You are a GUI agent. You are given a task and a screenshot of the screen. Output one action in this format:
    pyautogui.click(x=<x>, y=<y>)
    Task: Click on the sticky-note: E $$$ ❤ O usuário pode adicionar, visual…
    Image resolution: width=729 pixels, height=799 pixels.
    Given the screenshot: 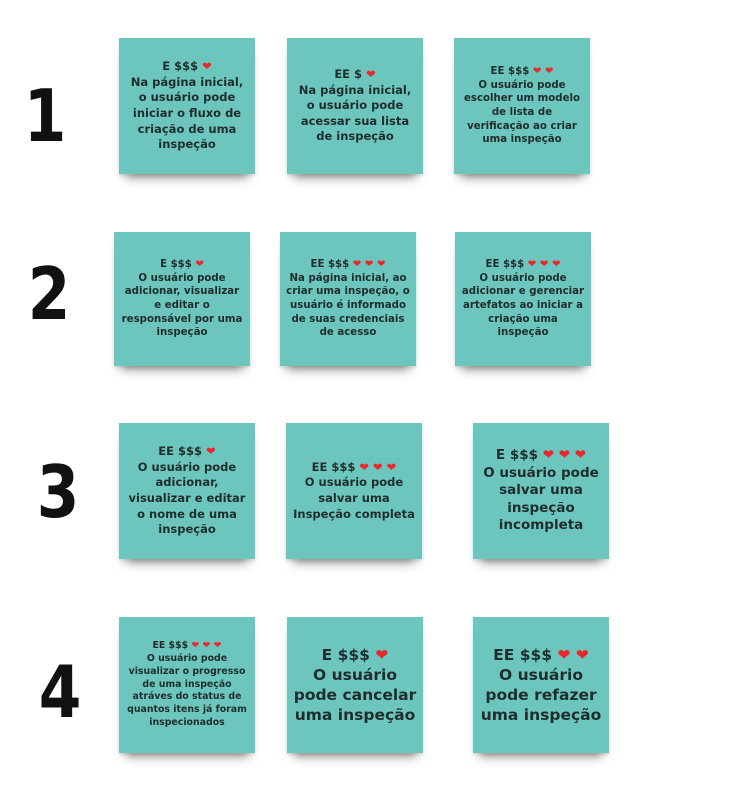 What is the action you would take?
    pyautogui.click(x=182, y=299)
    